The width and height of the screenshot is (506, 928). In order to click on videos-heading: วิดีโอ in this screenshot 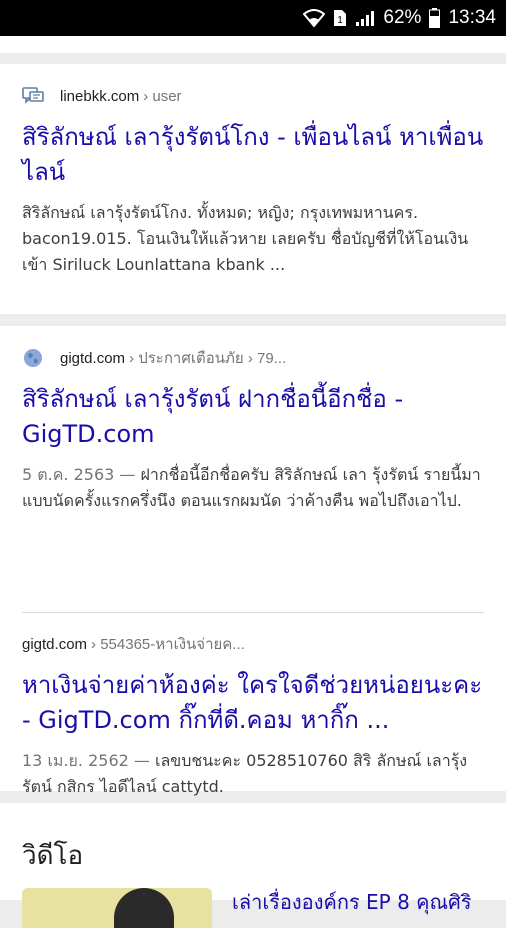, I will do `click(53, 856)`.